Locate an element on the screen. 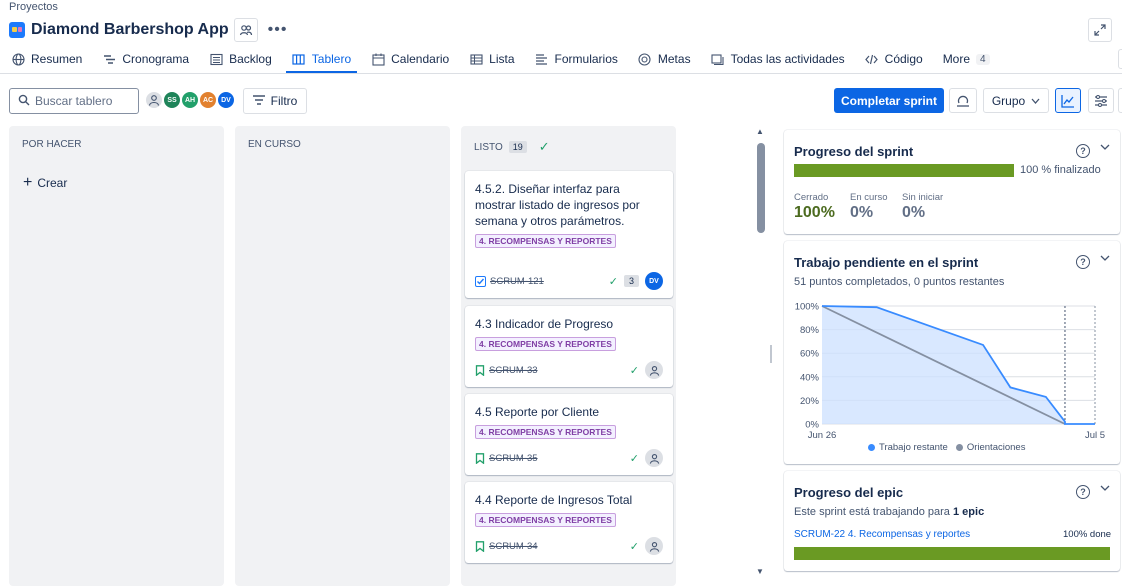 The height and width of the screenshot is (586, 1122). tab-lista: Lista is located at coordinates (491, 59).